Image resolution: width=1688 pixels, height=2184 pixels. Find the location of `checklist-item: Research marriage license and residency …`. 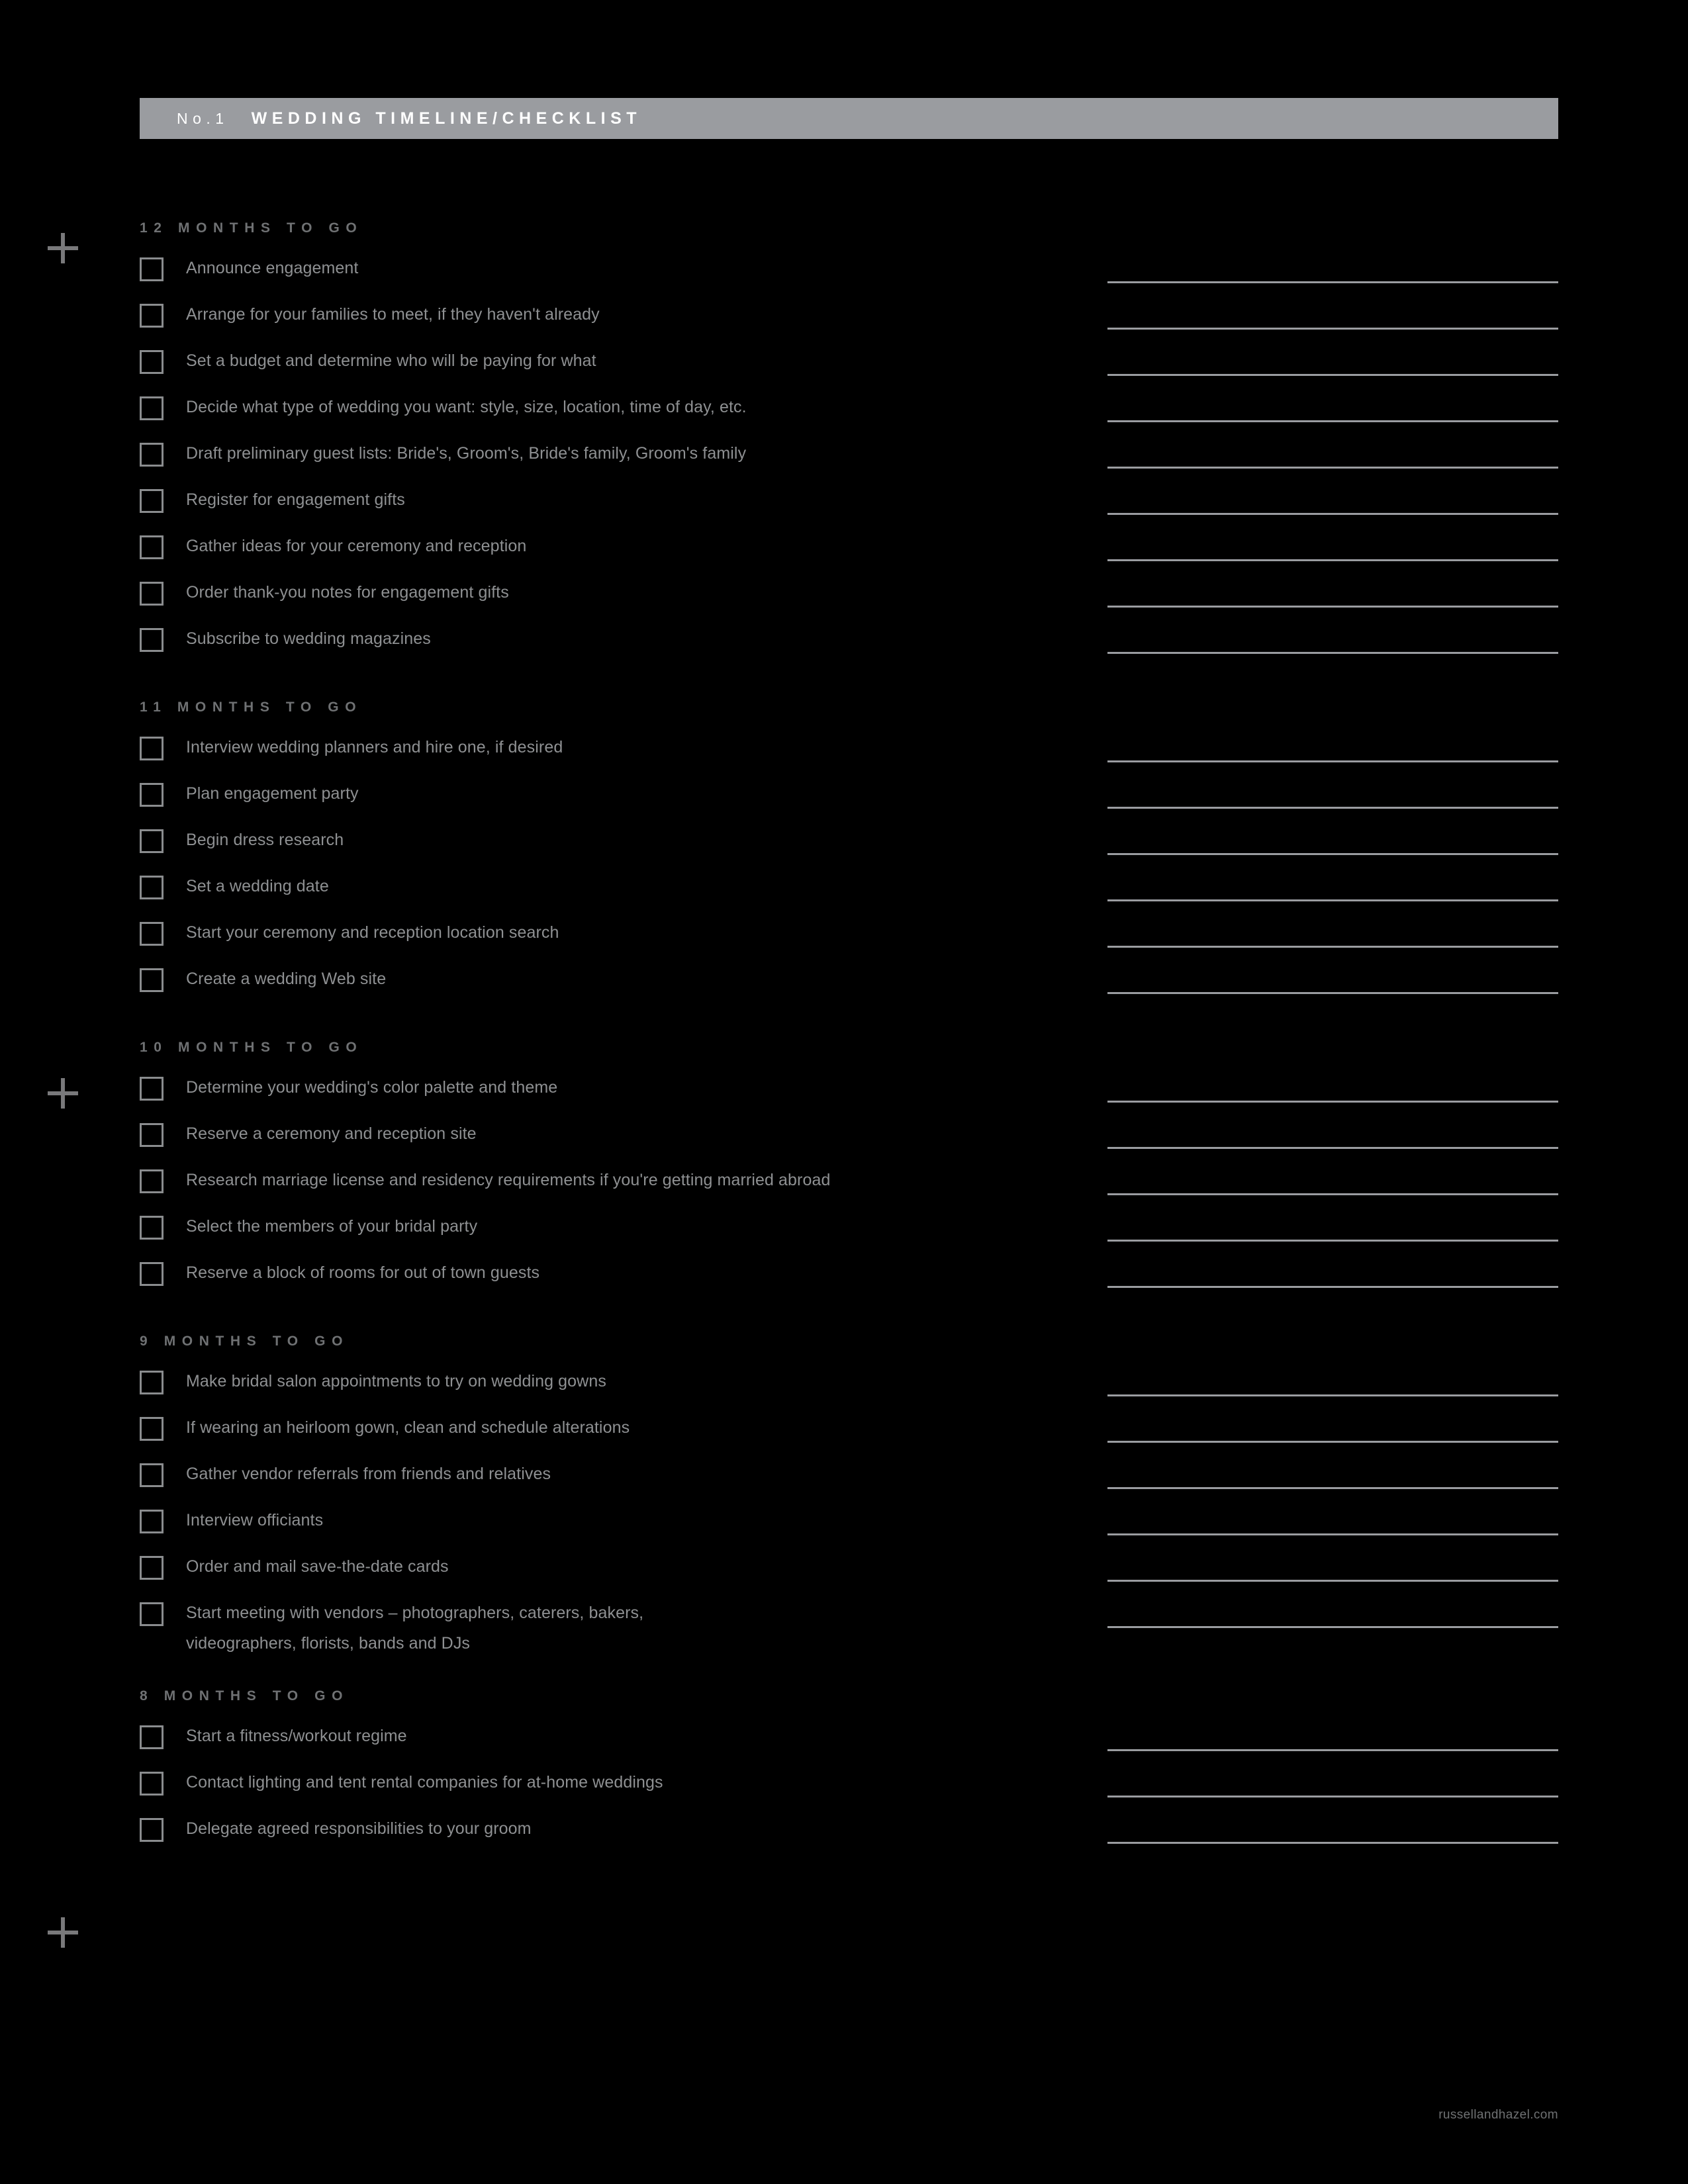

checklist-item: Research marriage license and residency … is located at coordinates (849, 1185).